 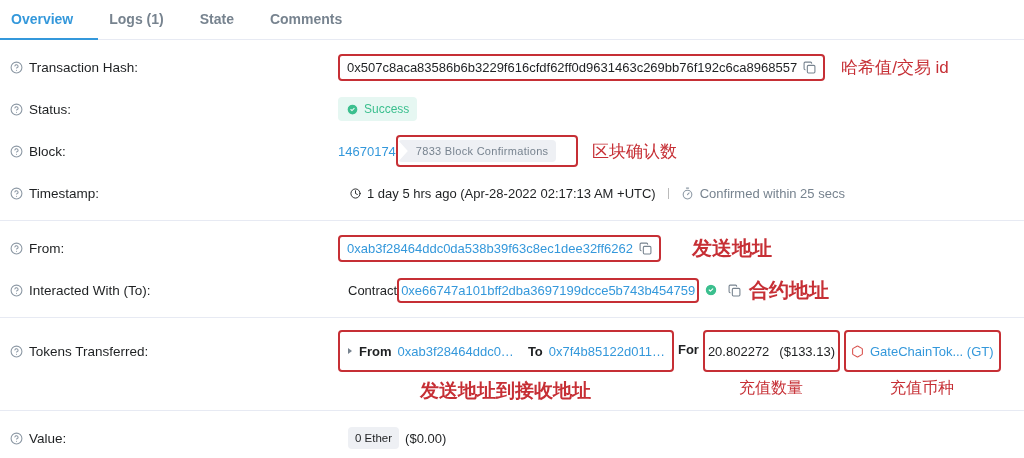 What do you see at coordinates (350, 351) in the screenshot?
I see `caret-icon` at bounding box center [350, 351].